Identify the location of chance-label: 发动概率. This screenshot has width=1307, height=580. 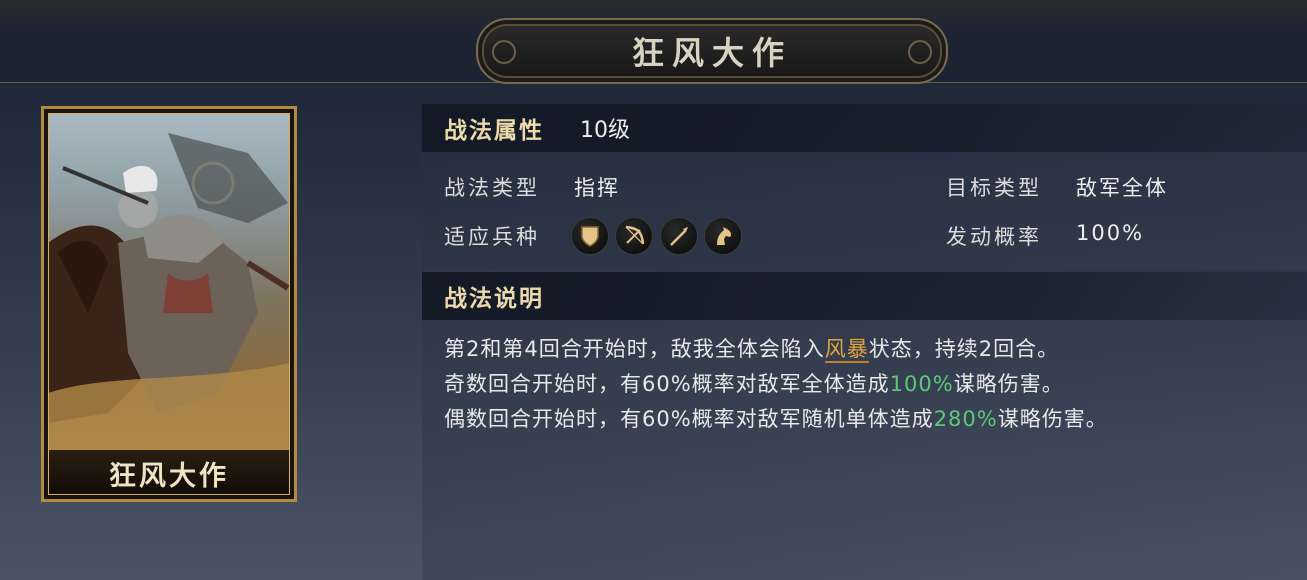
(994, 237).